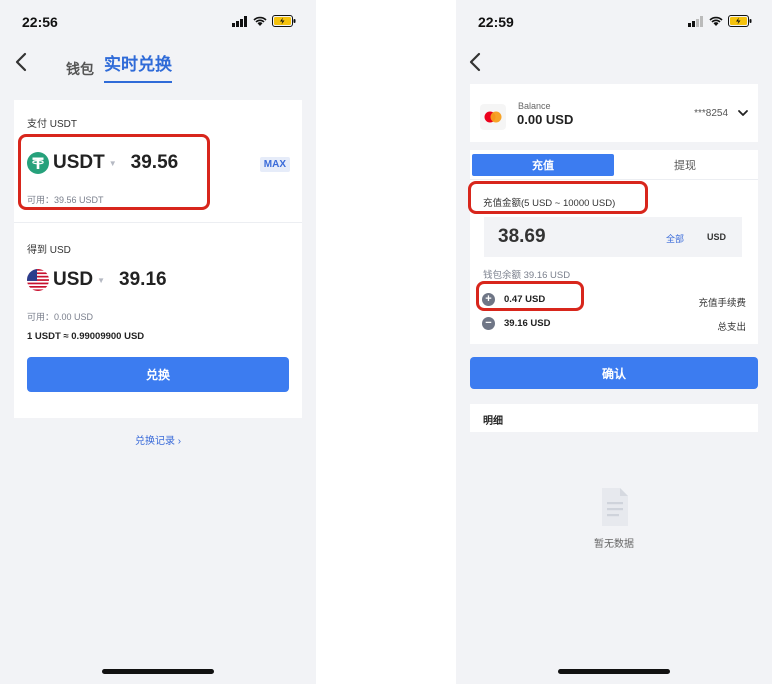 Image resolution: width=774 pixels, height=684 pixels. What do you see at coordinates (613, 237) in the screenshot?
I see `deposit-amount-field: 38.69 全部 USD` at bounding box center [613, 237].